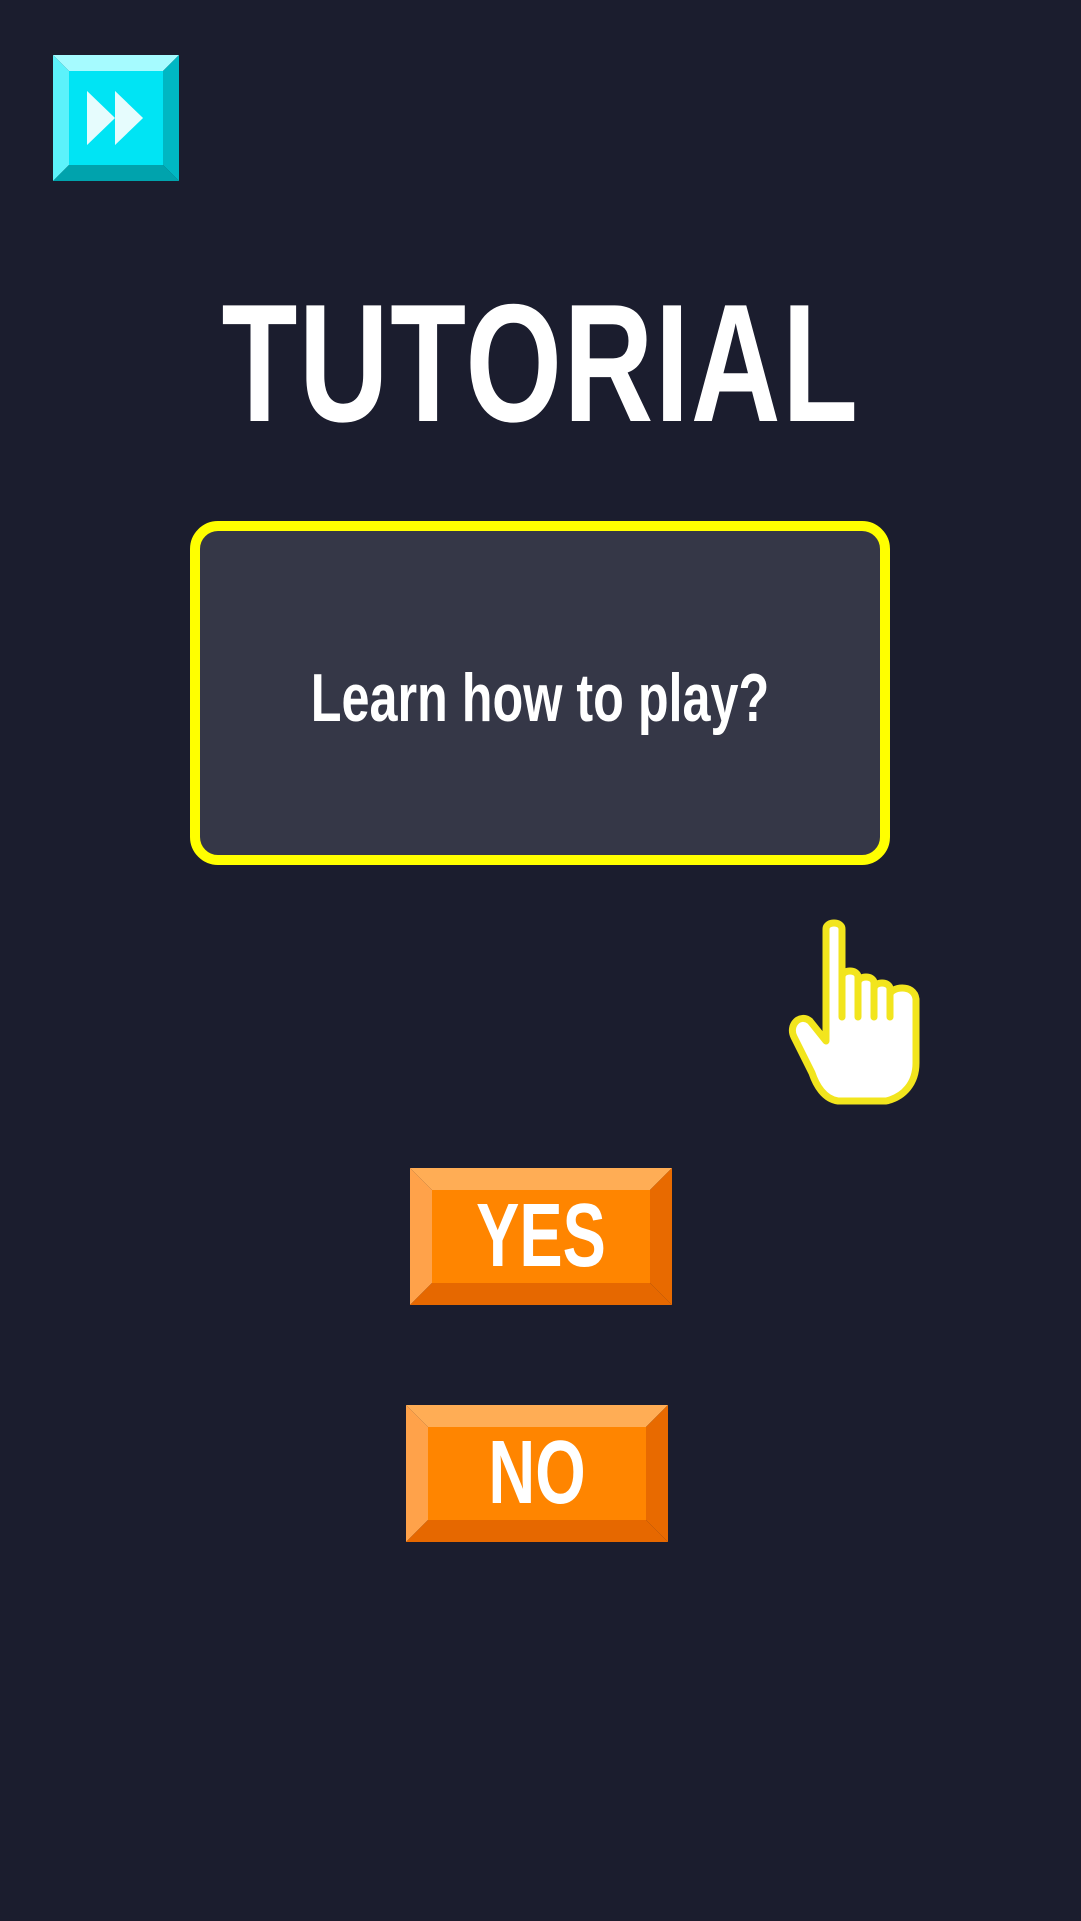 This screenshot has height=1921, width=1081. I want to click on no-button: NO, so click(537, 1473).